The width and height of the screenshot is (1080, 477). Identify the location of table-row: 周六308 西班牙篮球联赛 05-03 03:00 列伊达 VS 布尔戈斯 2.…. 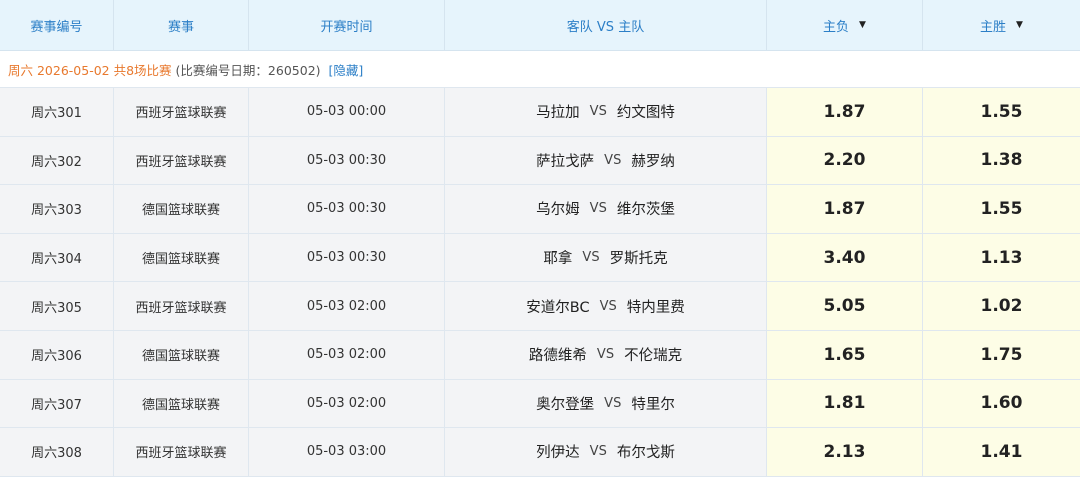
(540, 452).